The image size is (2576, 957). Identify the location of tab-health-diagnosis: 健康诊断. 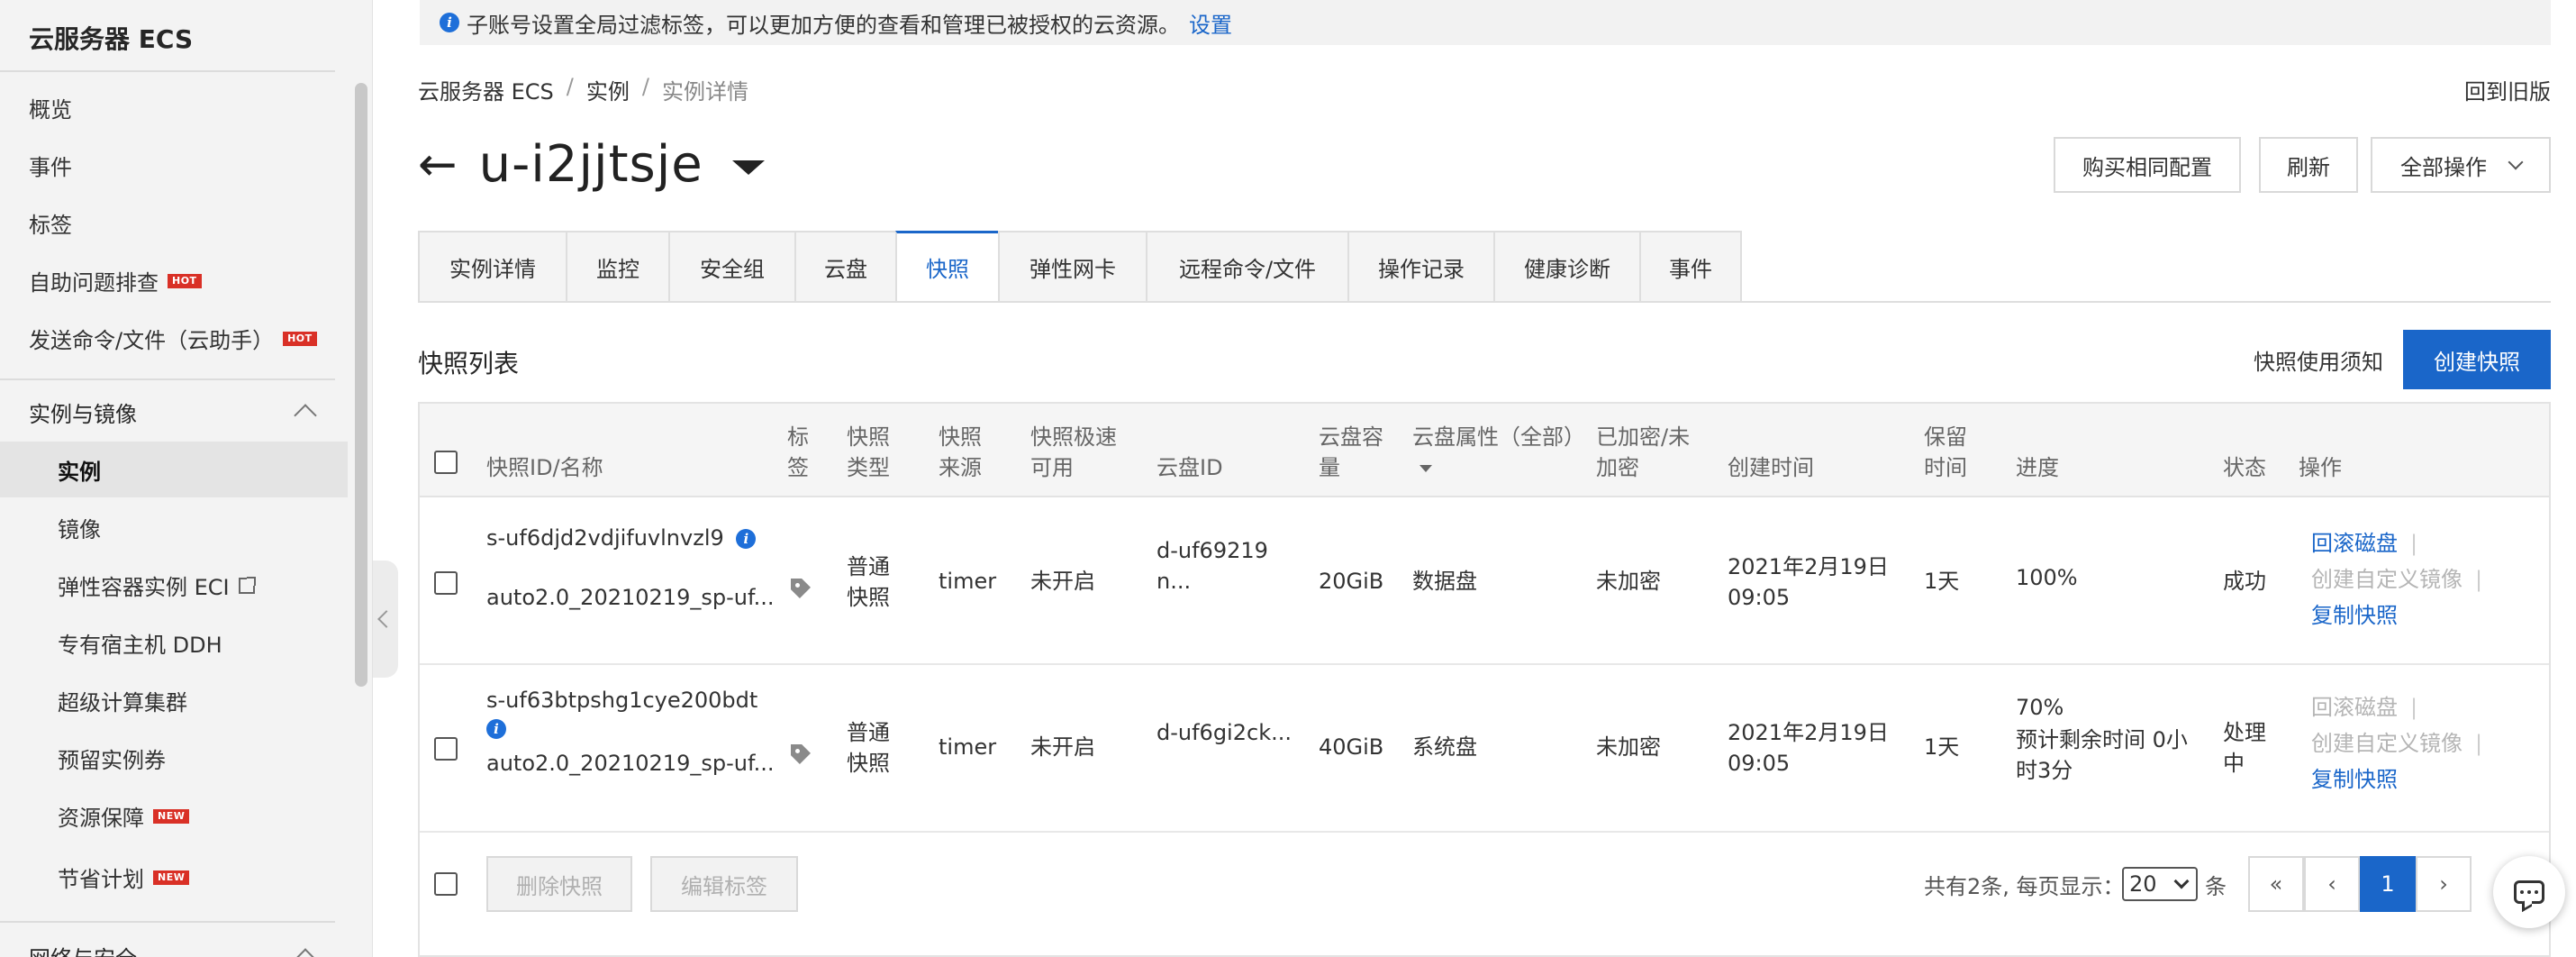
(1566, 267).